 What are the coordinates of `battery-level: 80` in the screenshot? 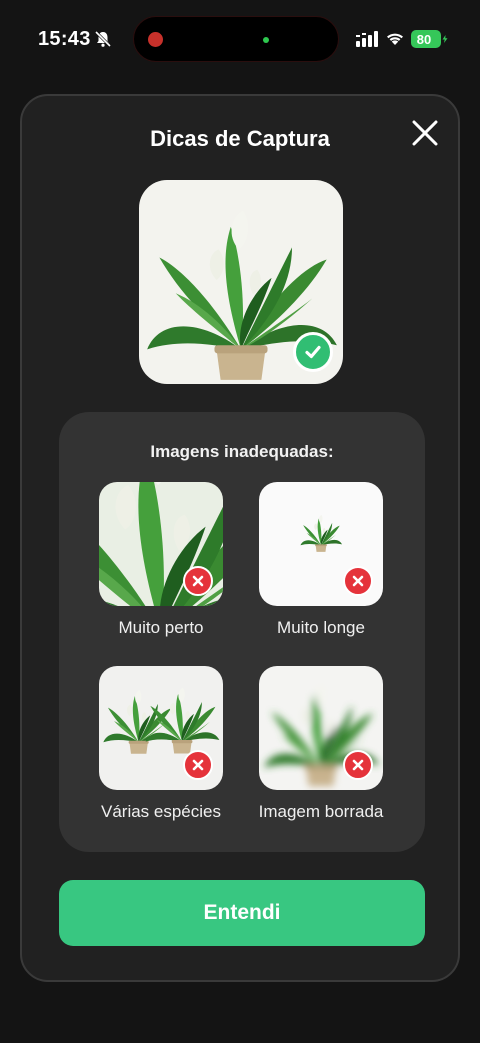 It's located at (424, 39).